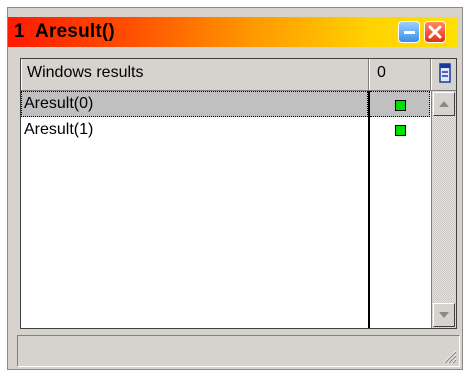  I want to click on list-item: Aresult(1), so click(194, 130).